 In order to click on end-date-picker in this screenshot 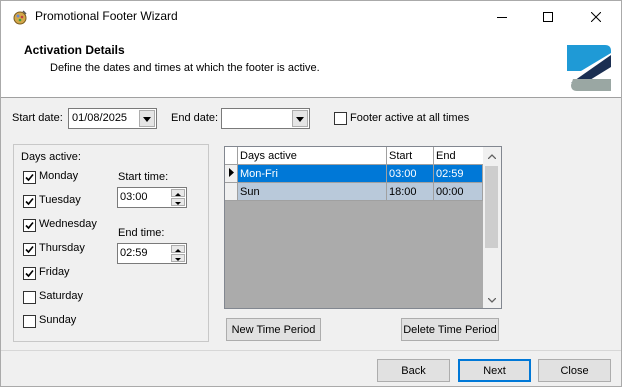, I will do `click(265, 118)`.